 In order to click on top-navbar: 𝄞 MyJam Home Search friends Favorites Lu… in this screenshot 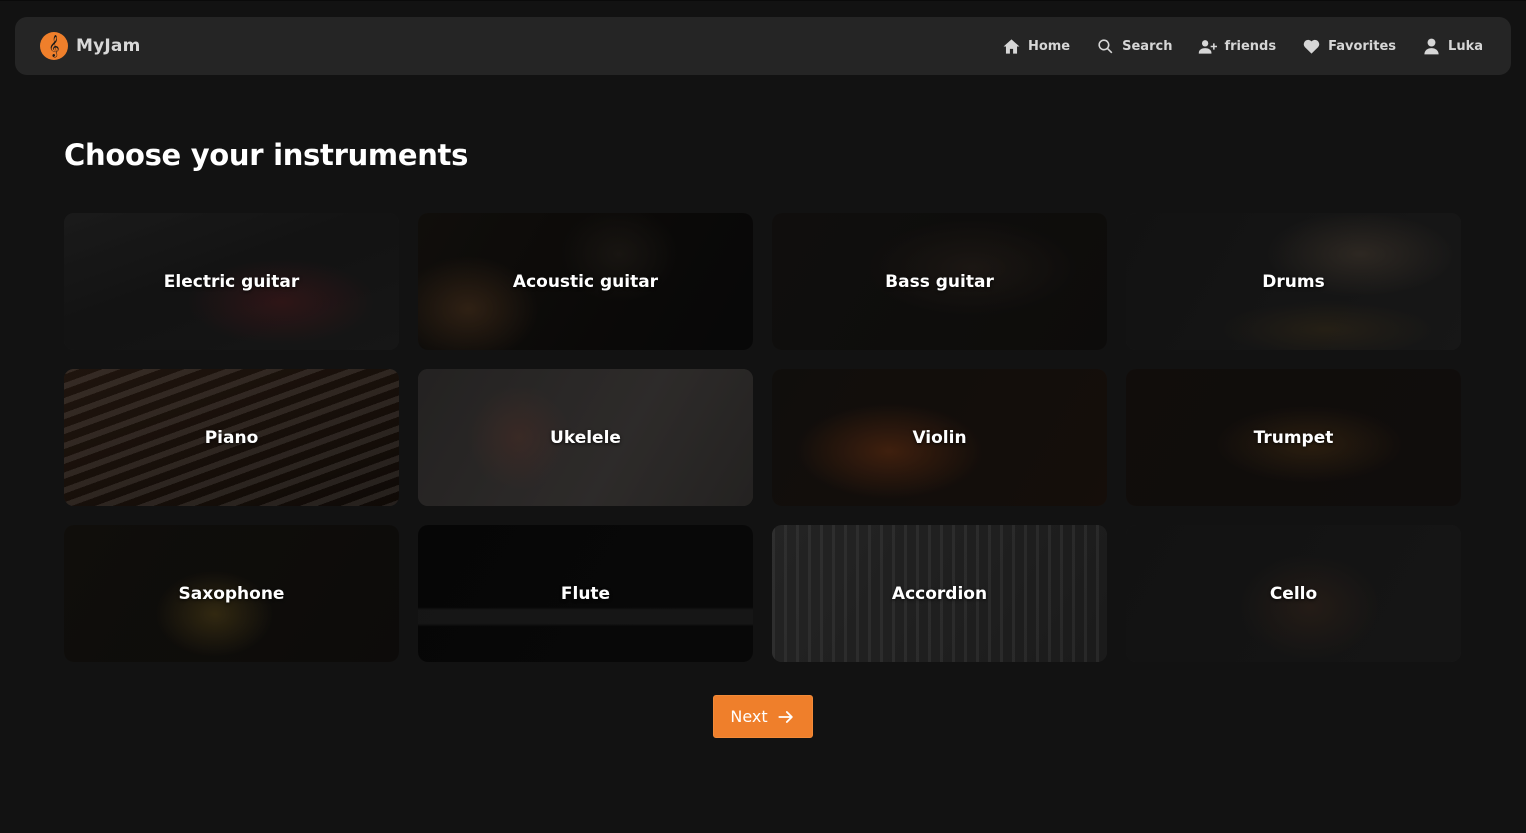, I will do `click(763, 46)`.